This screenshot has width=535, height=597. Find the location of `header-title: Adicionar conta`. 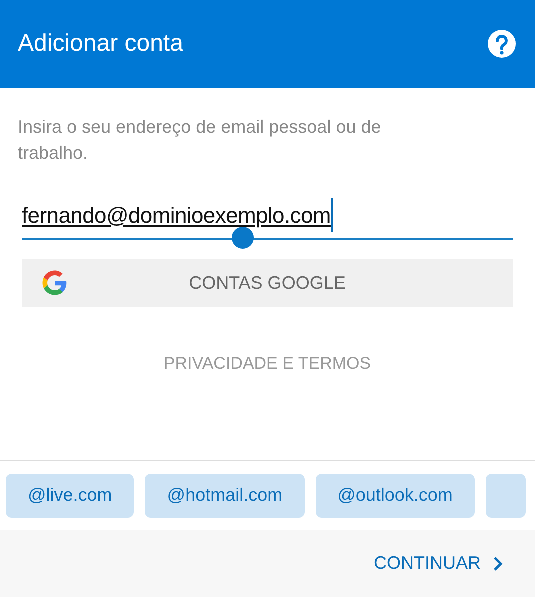

header-title: Adicionar conta is located at coordinates (101, 44).